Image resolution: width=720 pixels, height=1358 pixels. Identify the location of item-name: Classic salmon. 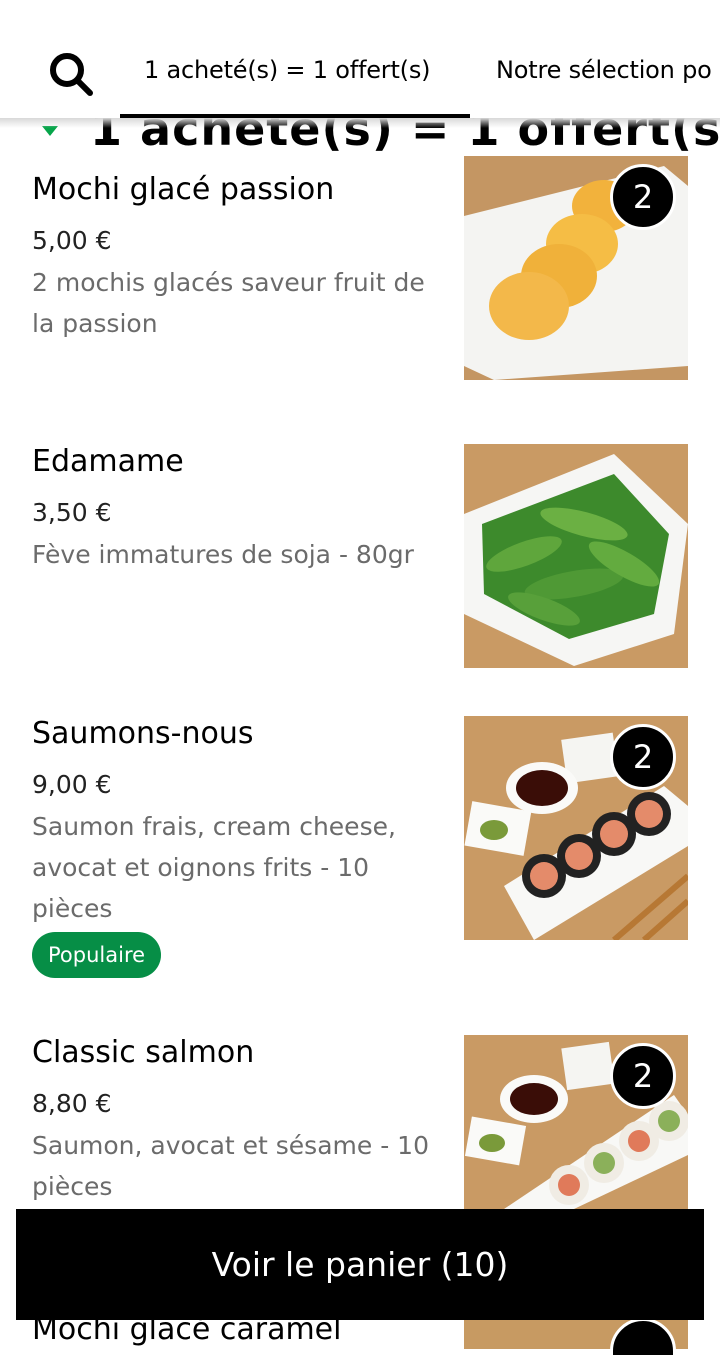
(143, 1052).